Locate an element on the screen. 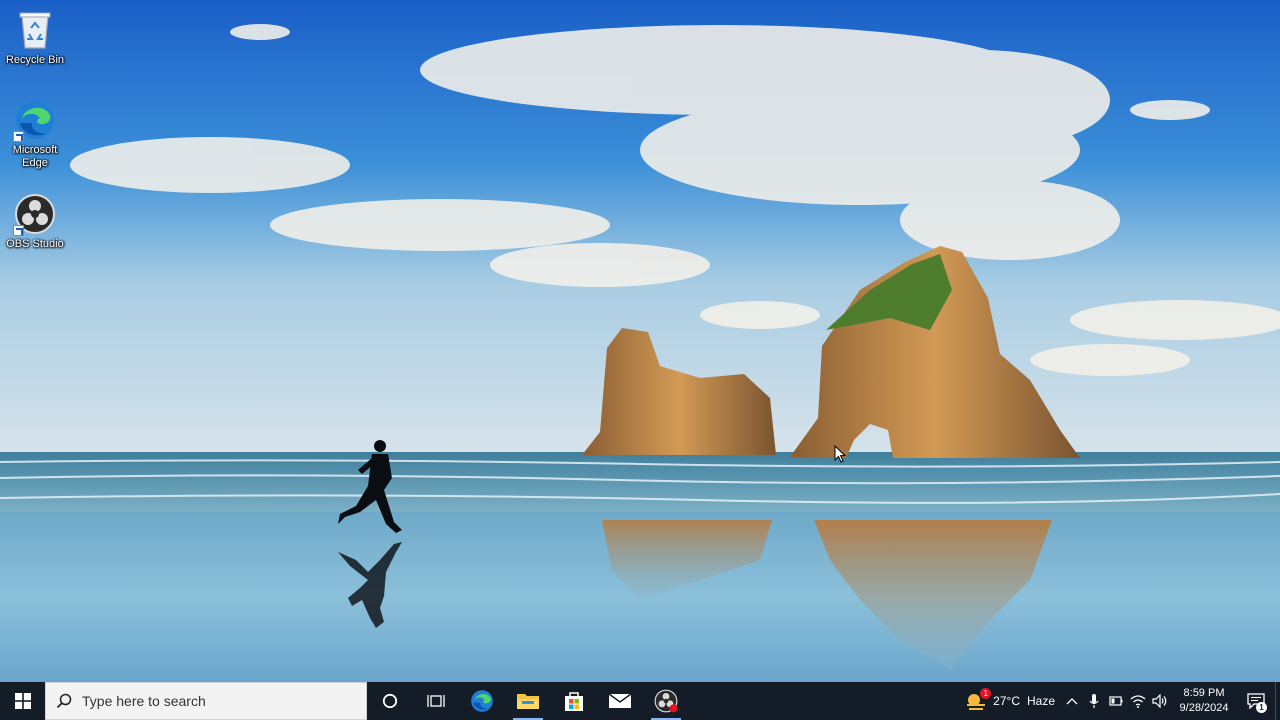 The height and width of the screenshot is (720, 1280). chevron-up-icon is located at coordinates (1072, 701).